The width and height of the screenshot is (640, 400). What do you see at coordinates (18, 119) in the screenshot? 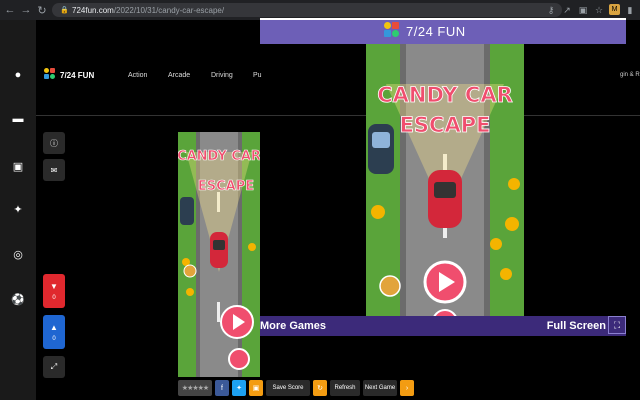
I see `gamepad-icon: ▬` at bounding box center [18, 119].